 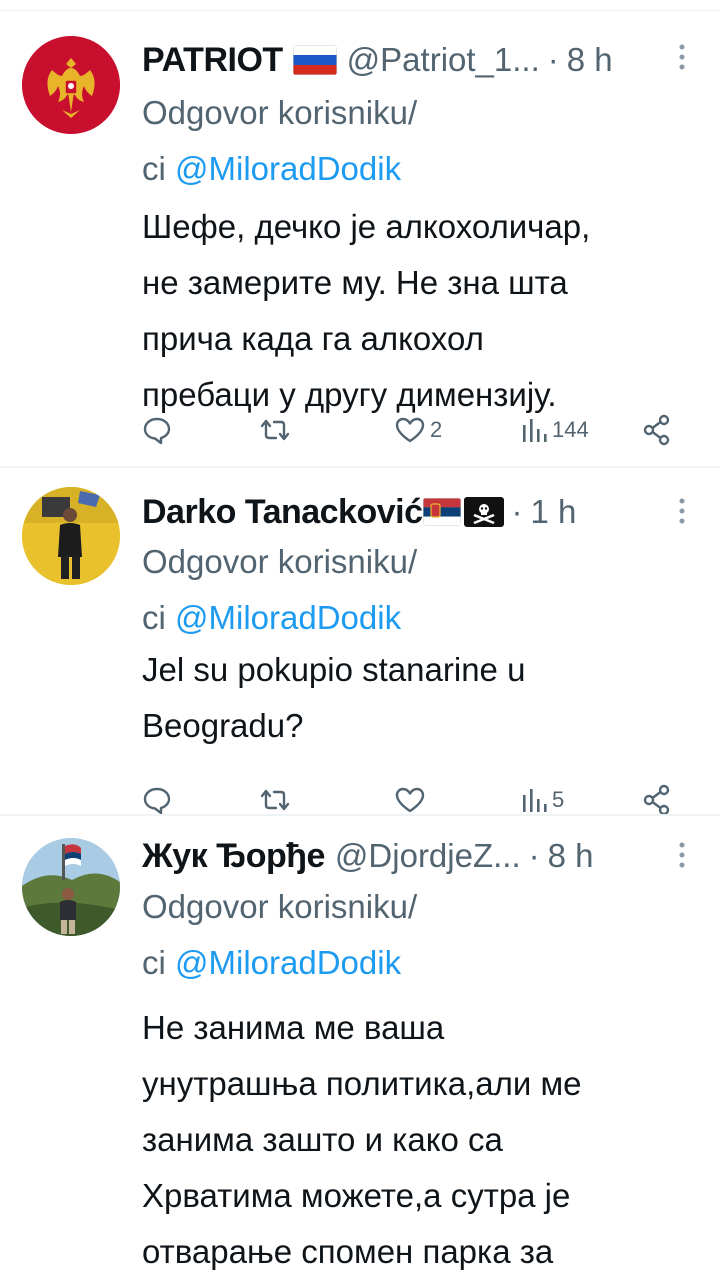 What do you see at coordinates (233, 856) in the screenshot?
I see `display-name: Жук Ђорђе` at bounding box center [233, 856].